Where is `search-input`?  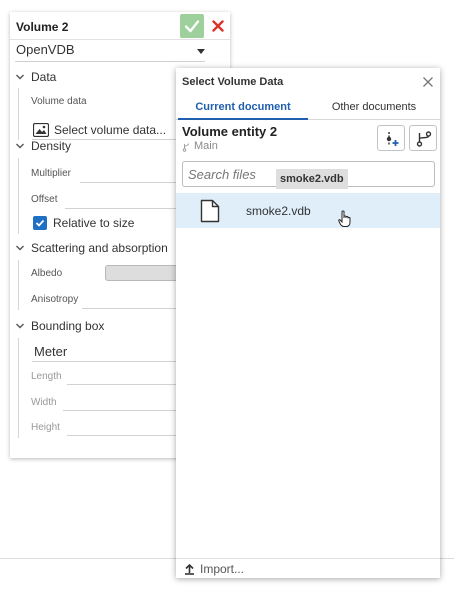 search-input is located at coordinates (230, 174).